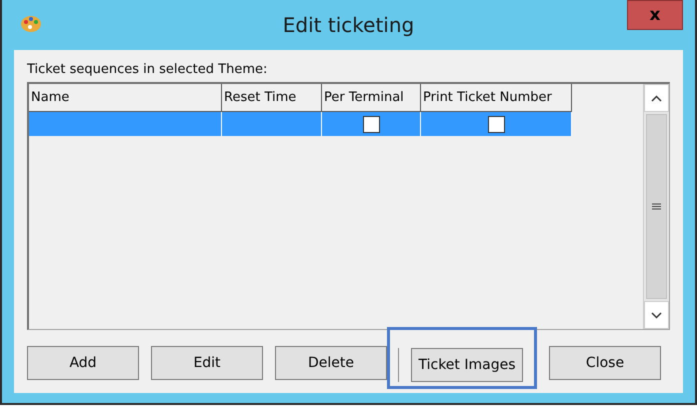  Describe the element at coordinates (655, 15) in the screenshot. I see `window-close-button: x` at that location.